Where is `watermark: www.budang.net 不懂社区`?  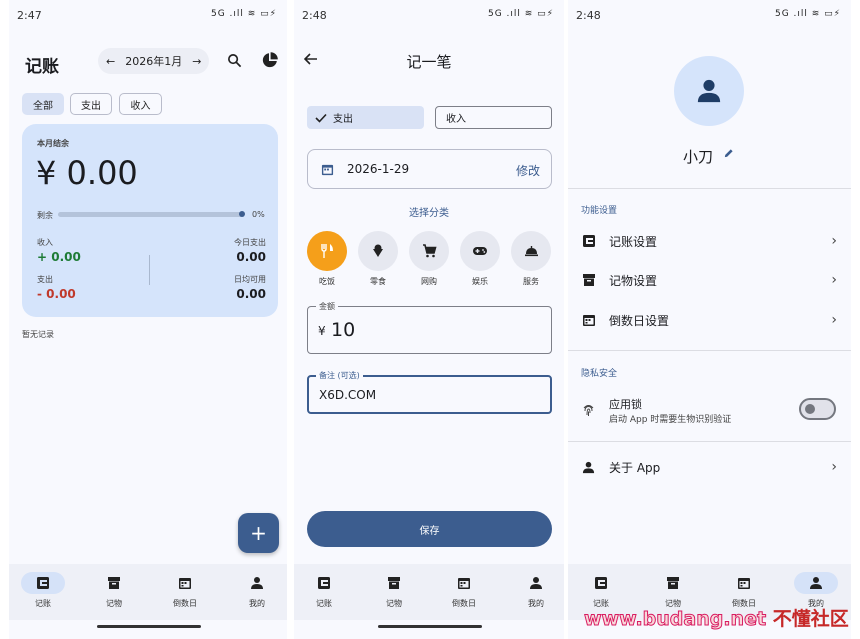
watermark: www.budang.net 不懂社区 is located at coordinates (716, 617).